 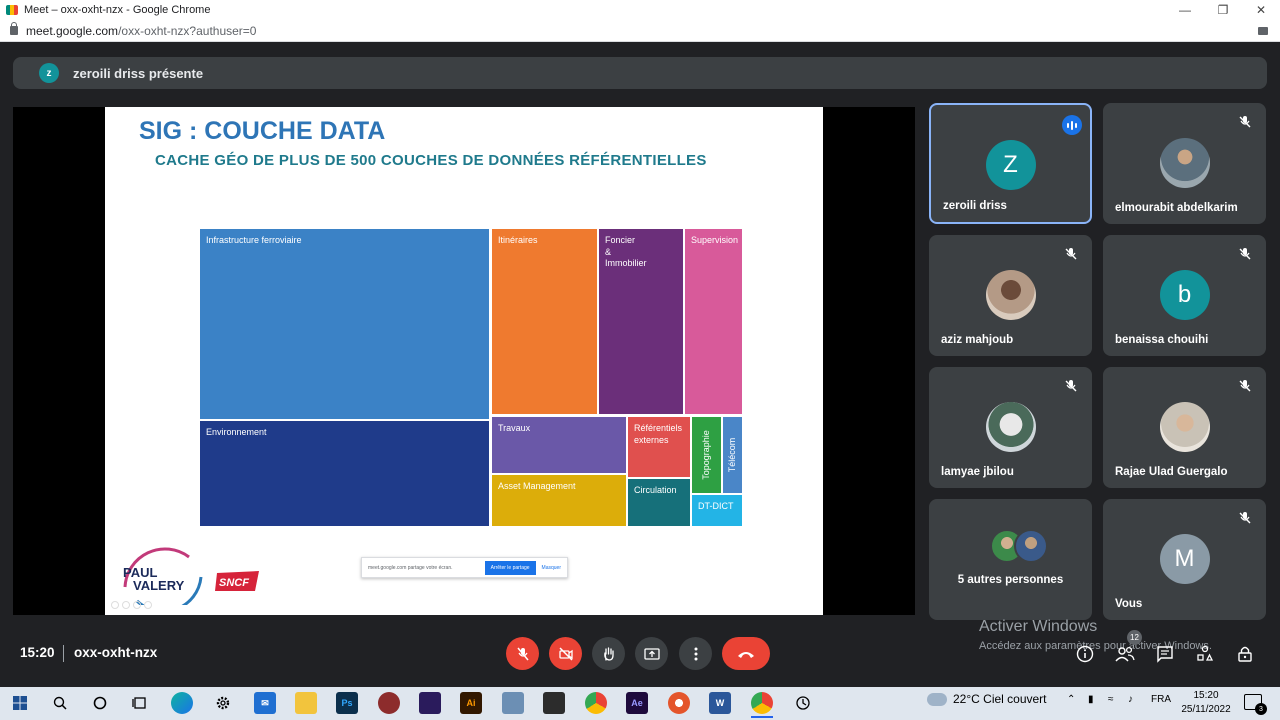 What do you see at coordinates (262, 131) in the screenshot?
I see `slide-title: SIG : COUCHE DATA` at bounding box center [262, 131].